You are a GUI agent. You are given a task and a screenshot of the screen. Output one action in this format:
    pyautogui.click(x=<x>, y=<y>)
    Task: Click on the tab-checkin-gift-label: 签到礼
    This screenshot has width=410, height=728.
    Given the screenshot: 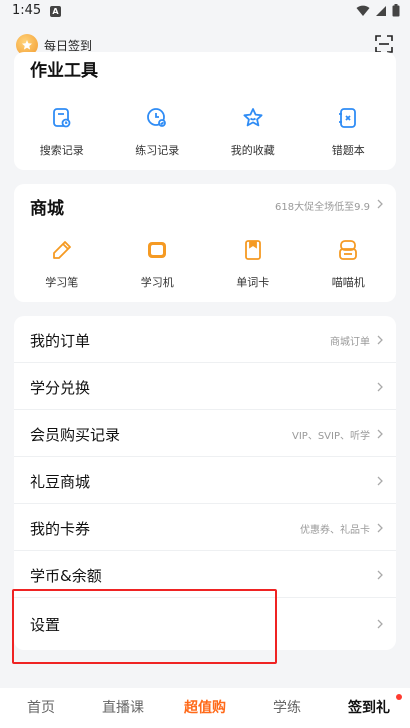 What is the action you would take?
    pyautogui.click(x=369, y=708)
    